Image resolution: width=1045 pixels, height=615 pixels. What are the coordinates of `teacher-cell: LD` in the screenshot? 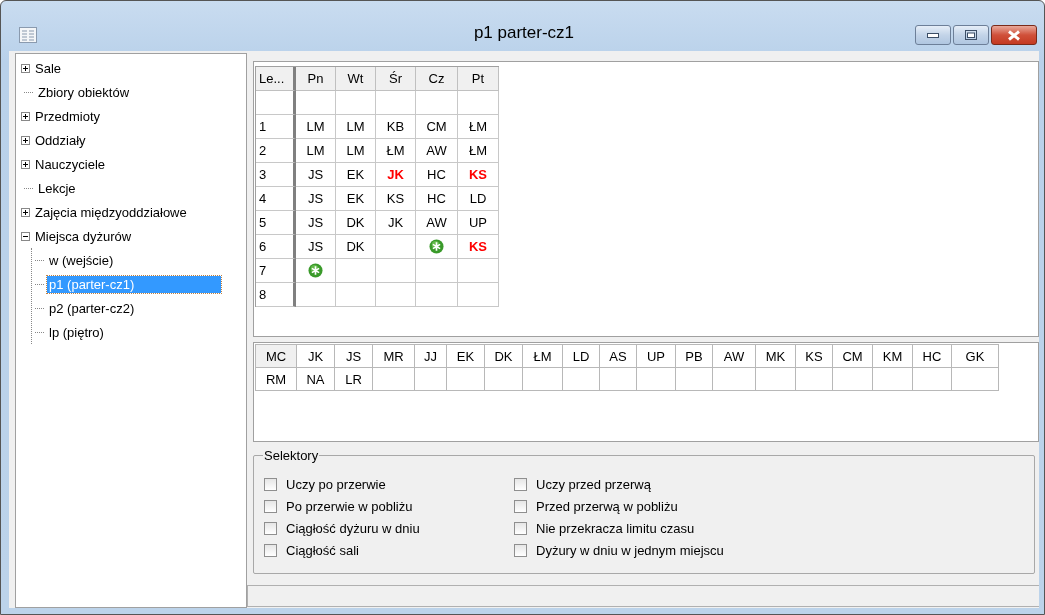 It's located at (581, 356).